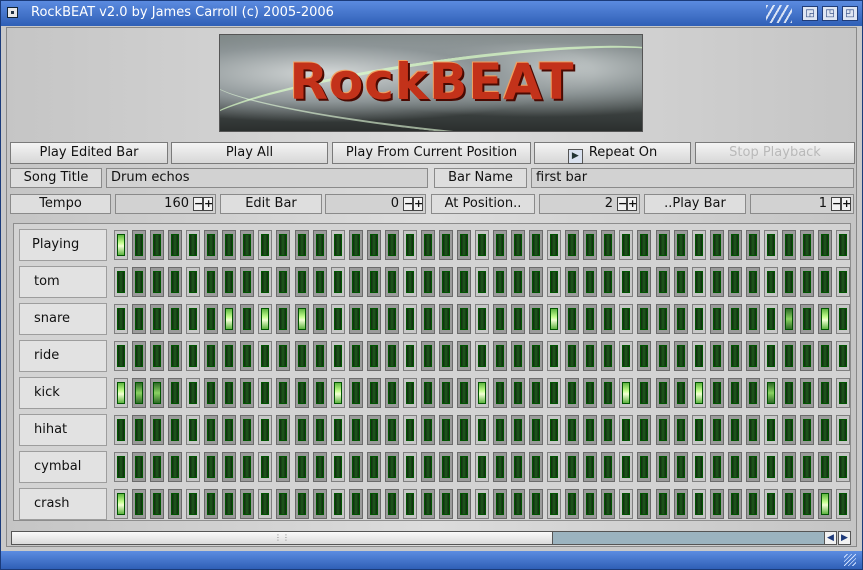 The height and width of the screenshot is (570, 863). Describe the element at coordinates (830, 13) in the screenshot. I see `zoom-icon: ◳` at that location.